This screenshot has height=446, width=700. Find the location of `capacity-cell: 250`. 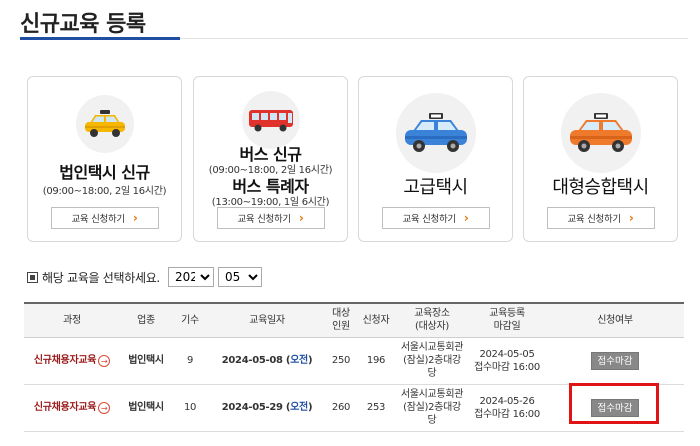

capacity-cell: 250 is located at coordinates (341, 361).